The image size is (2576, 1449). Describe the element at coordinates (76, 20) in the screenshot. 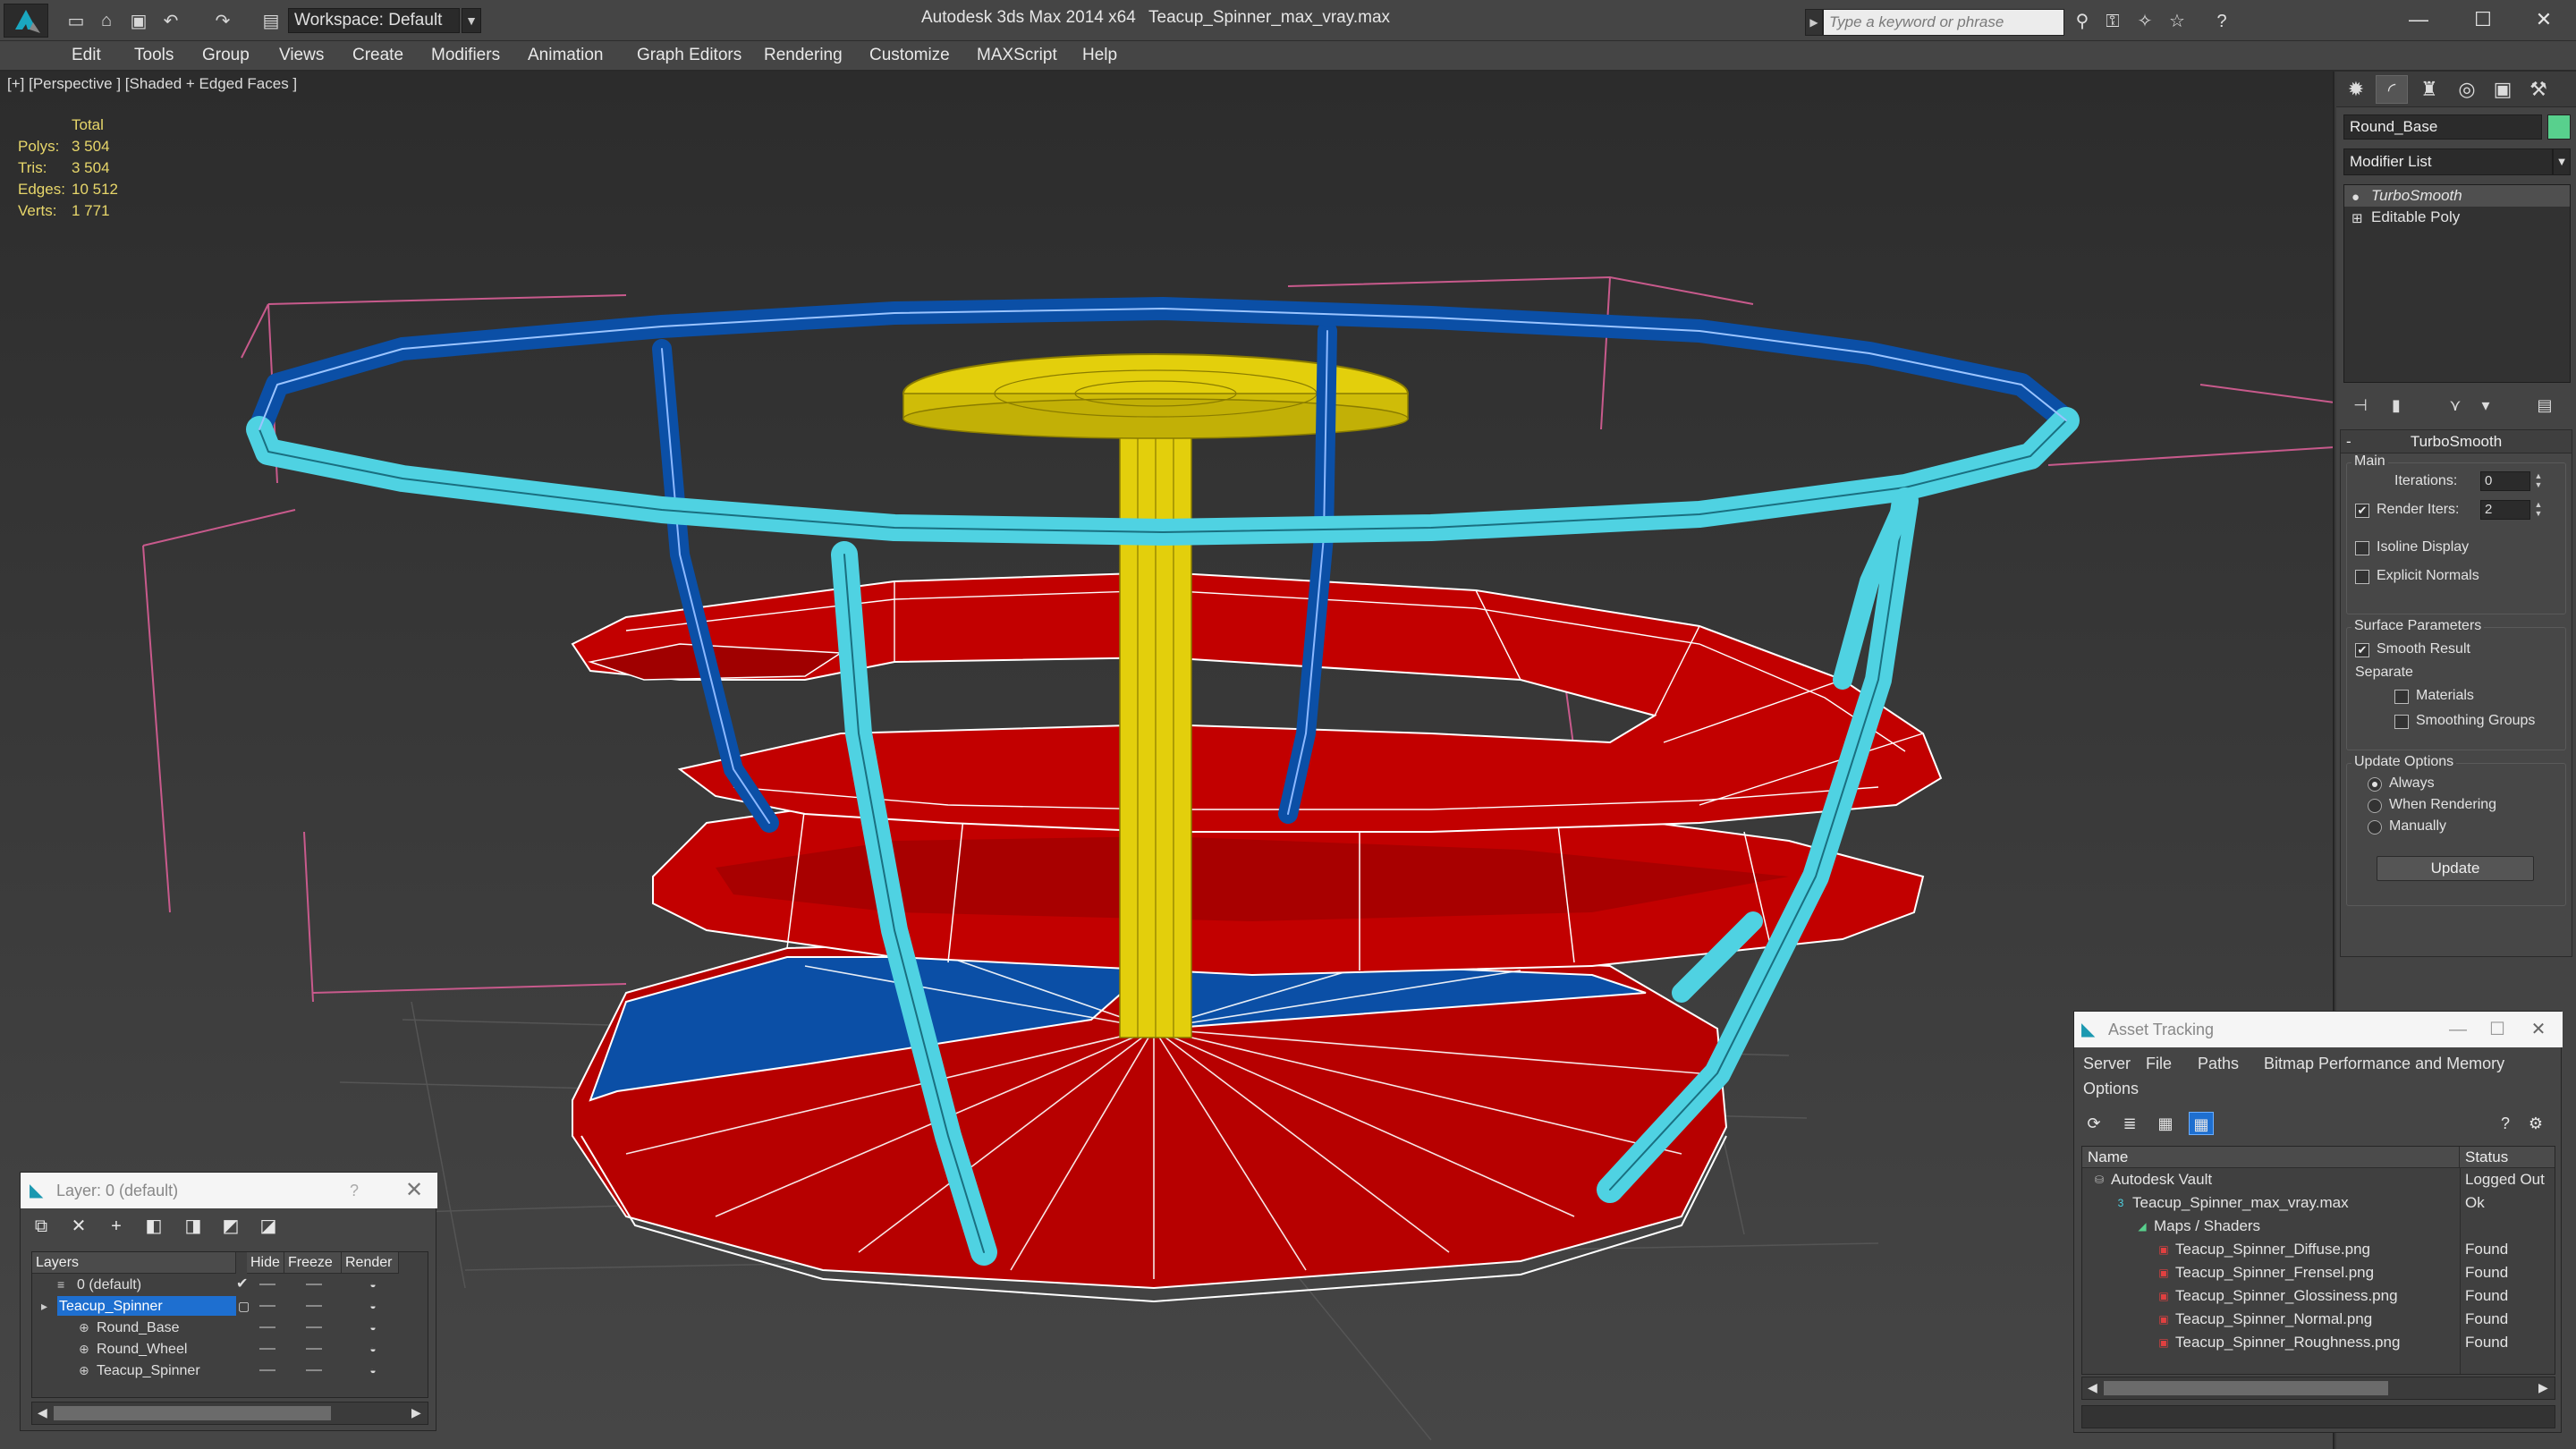

I see `new-file-icon: ▭` at that location.